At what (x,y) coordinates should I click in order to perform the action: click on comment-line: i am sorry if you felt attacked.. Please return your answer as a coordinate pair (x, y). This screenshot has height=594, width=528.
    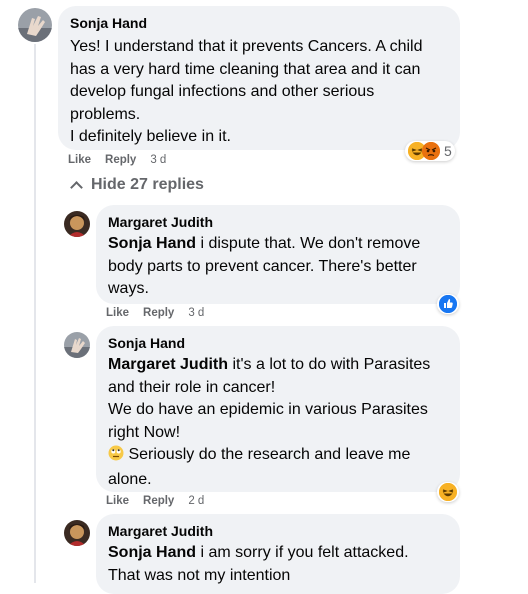
    Looking at the image, I should click on (304, 552).